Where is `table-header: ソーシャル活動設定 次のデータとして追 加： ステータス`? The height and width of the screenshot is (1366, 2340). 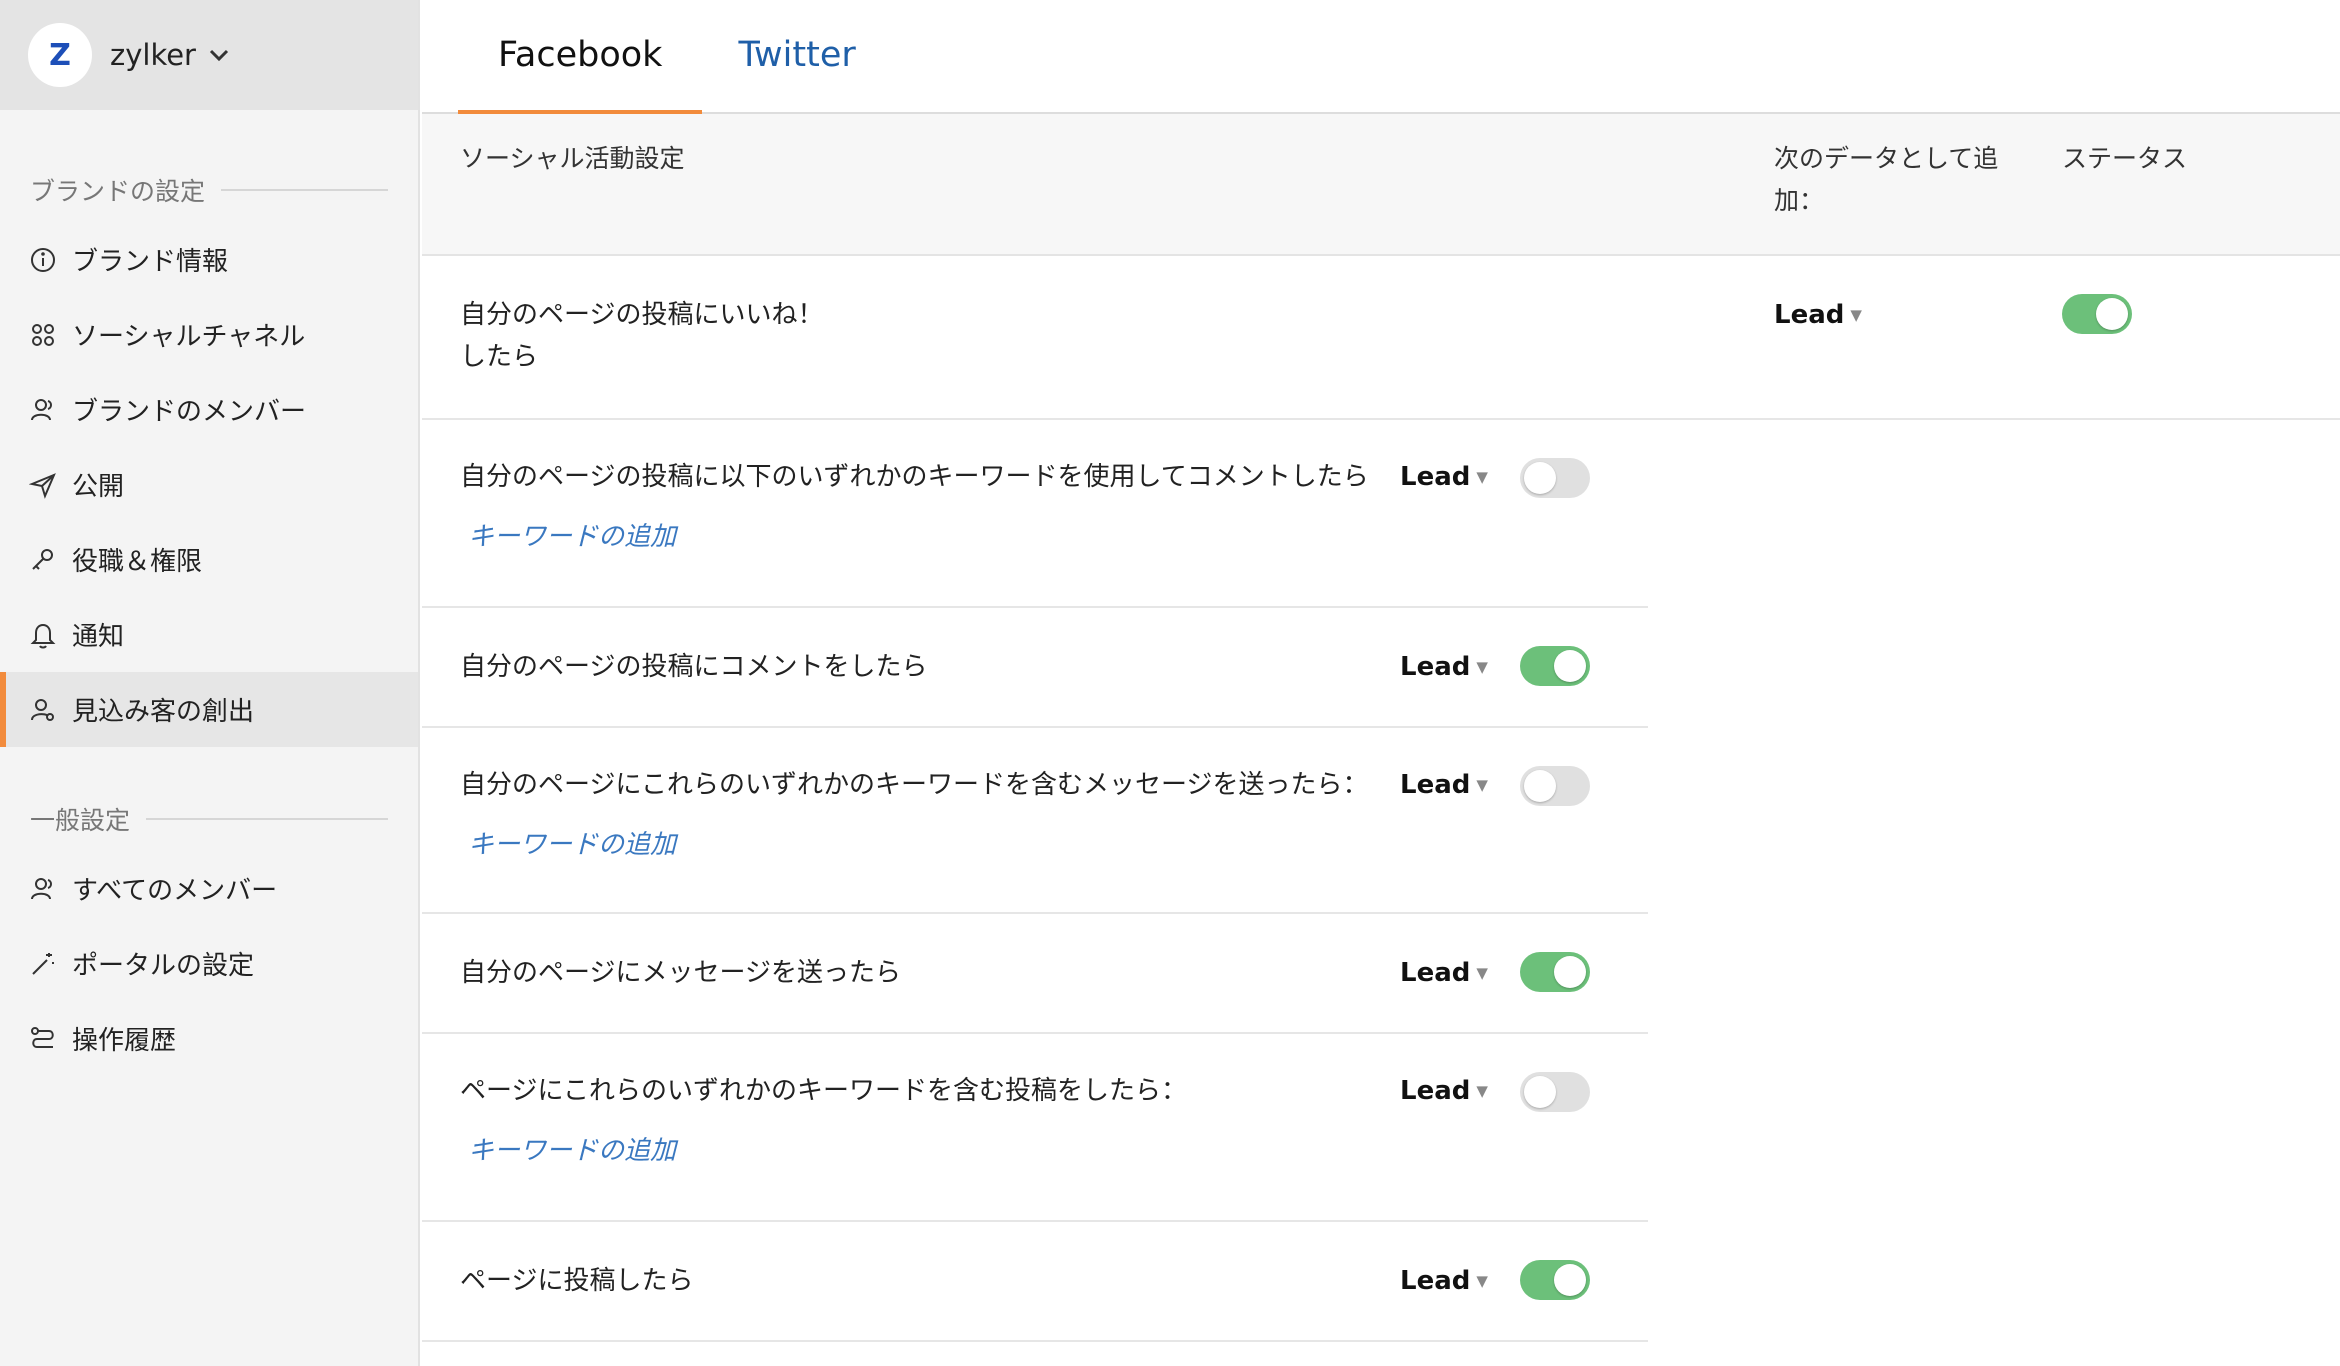
table-header: ソーシャル活動設定 次のデータとして追 加： ステータス is located at coordinates (1381, 185).